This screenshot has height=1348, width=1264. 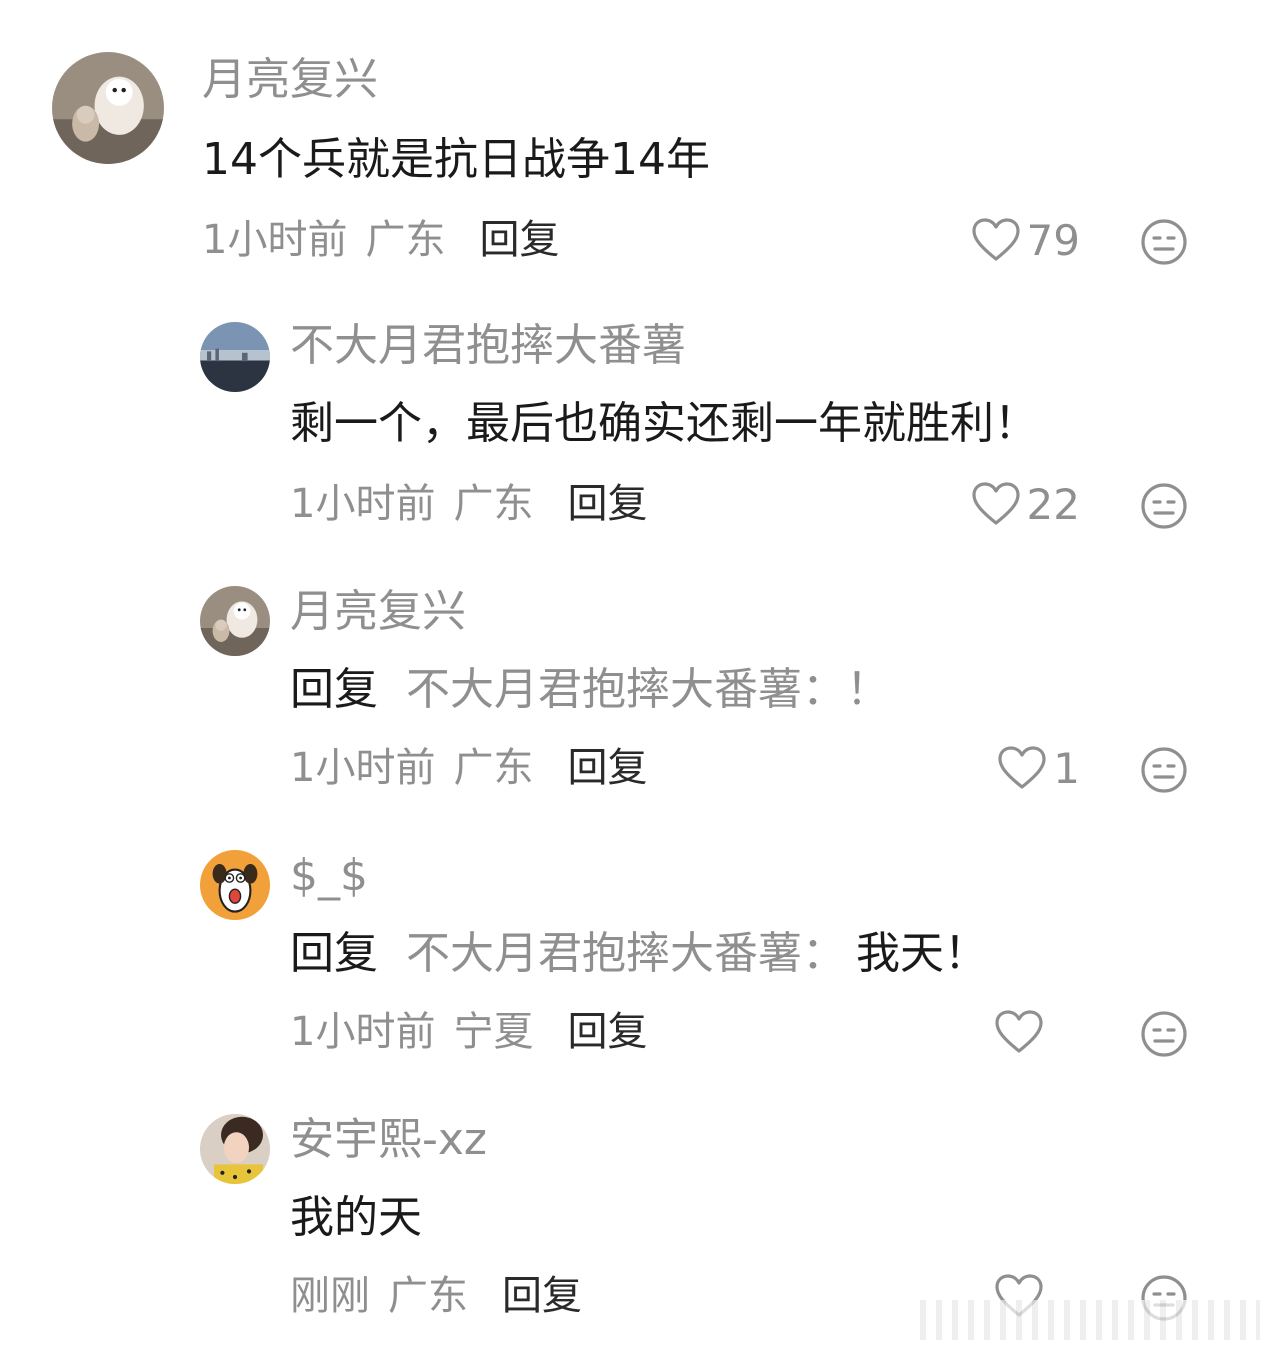 I want to click on comment-meta: 1小时前 宁夏 回复, so click(x=468, y=1032).